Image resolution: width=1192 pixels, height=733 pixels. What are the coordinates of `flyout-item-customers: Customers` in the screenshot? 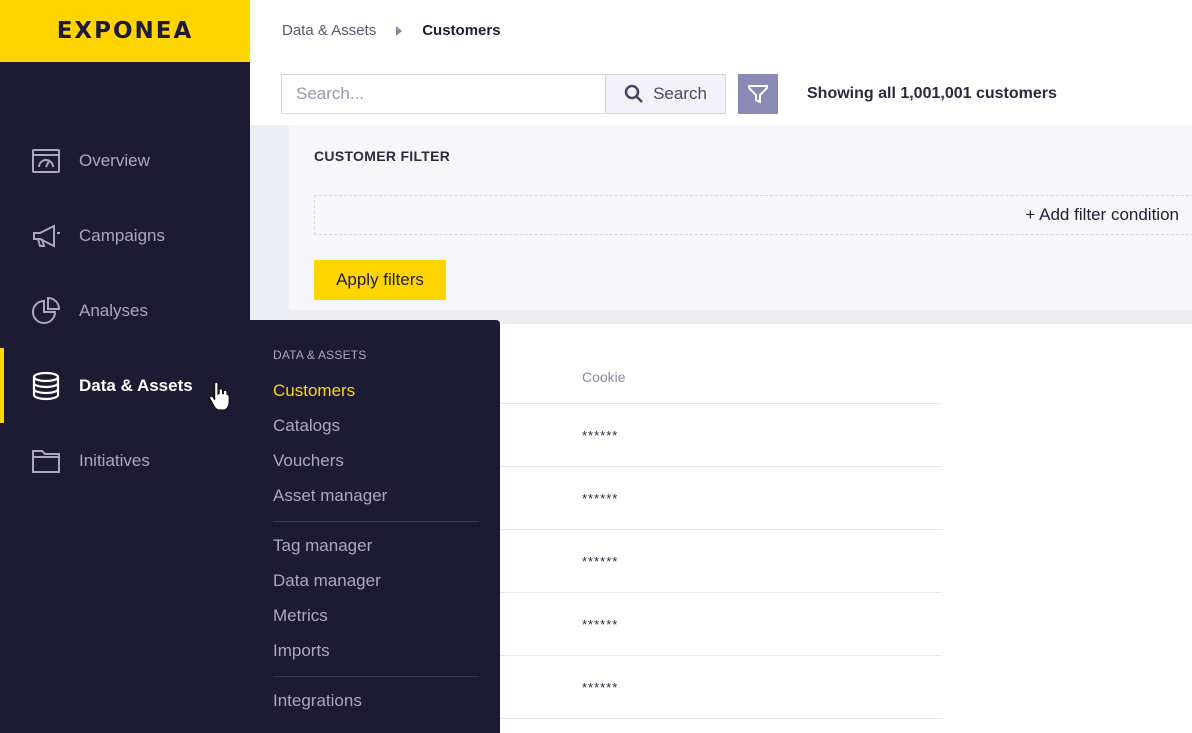 It's located at (314, 391).